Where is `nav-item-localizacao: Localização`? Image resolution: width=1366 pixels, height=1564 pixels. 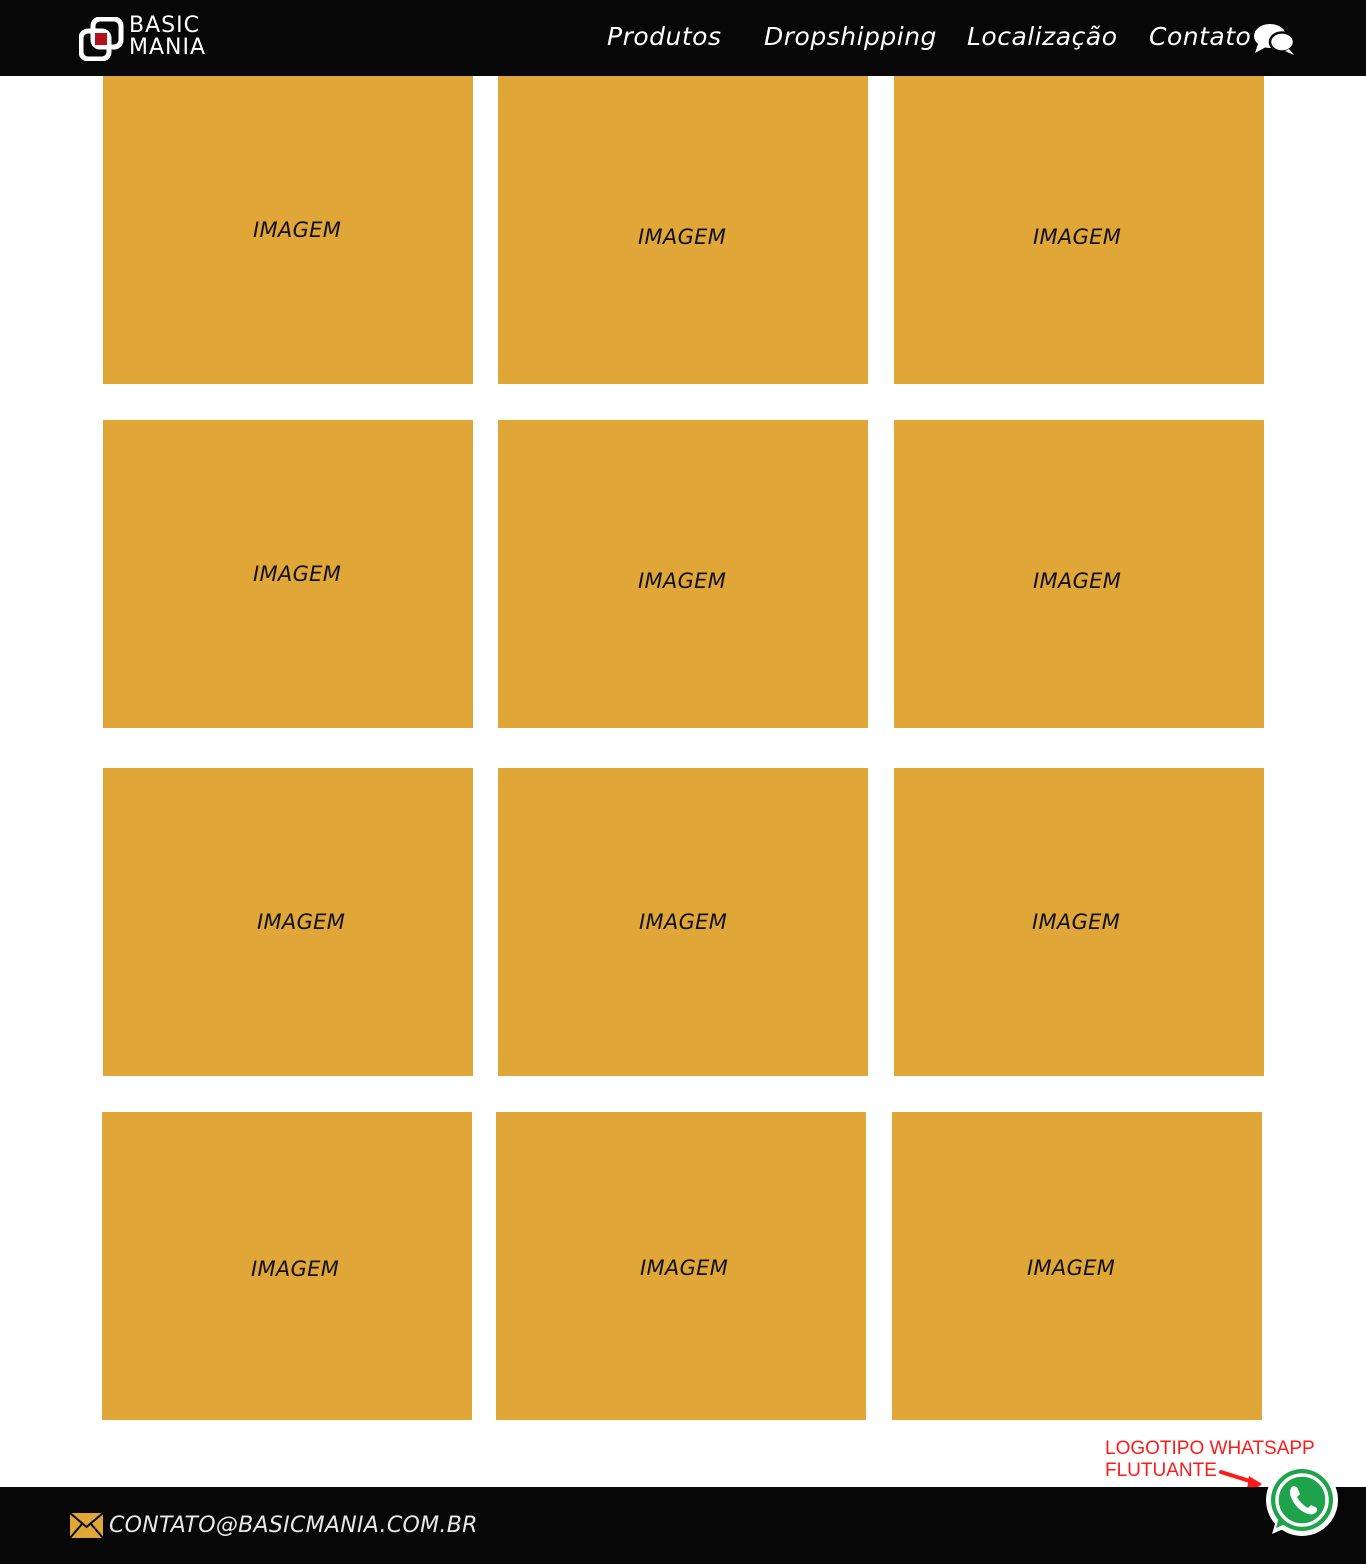
nav-item-localizacao: Localização is located at coordinates (1042, 37).